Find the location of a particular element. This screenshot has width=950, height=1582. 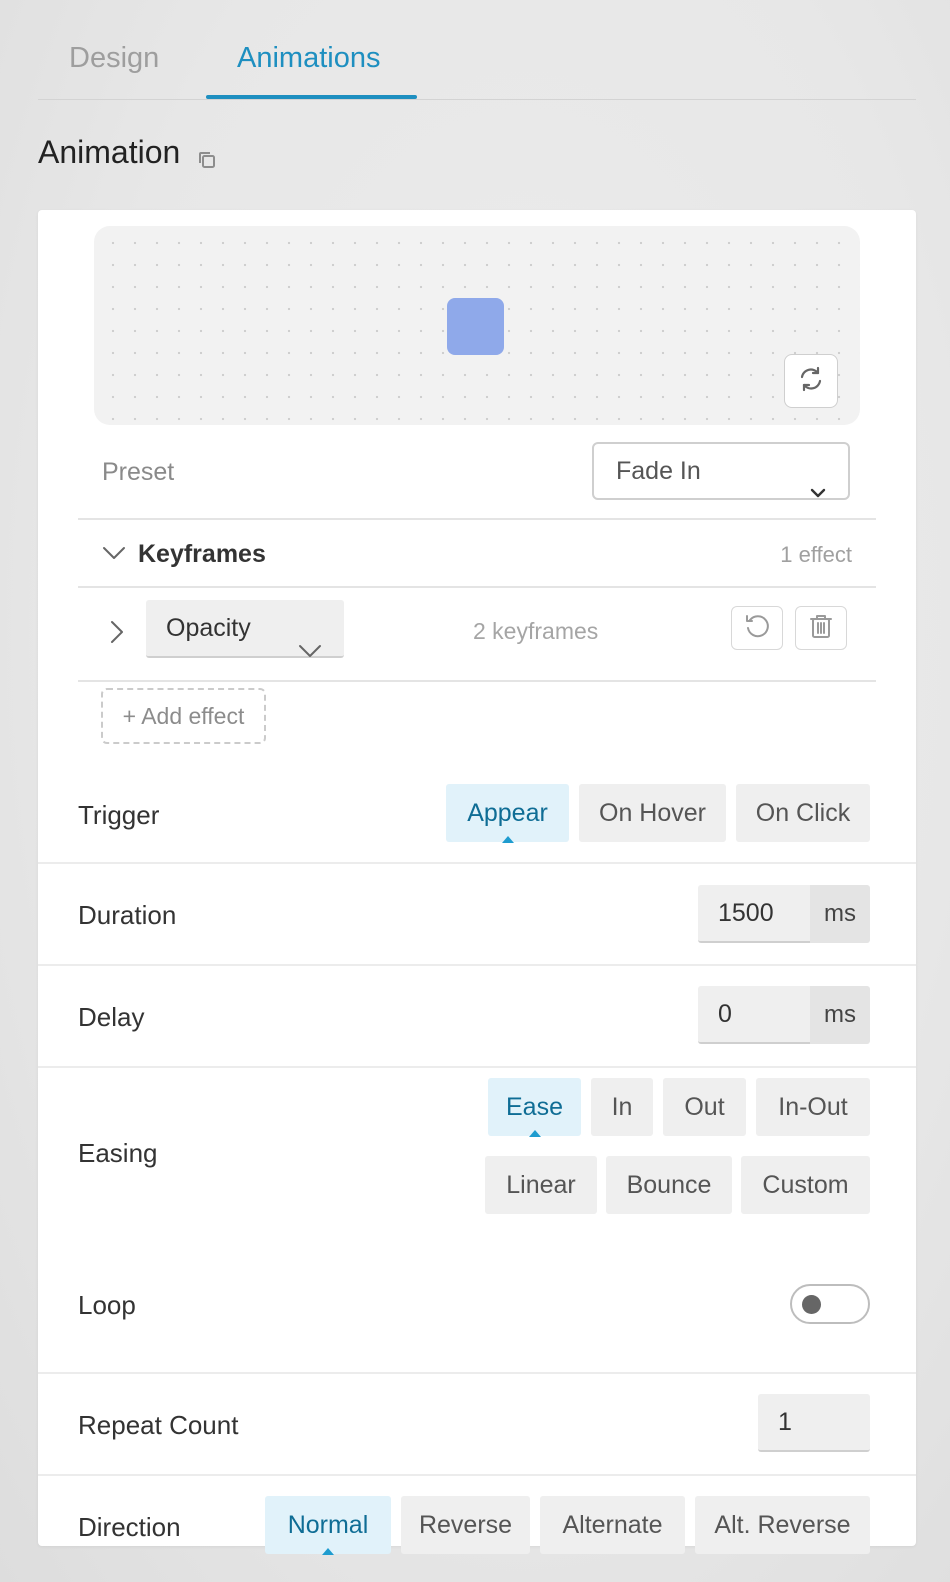

reset-effect-button is located at coordinates (757, 628).